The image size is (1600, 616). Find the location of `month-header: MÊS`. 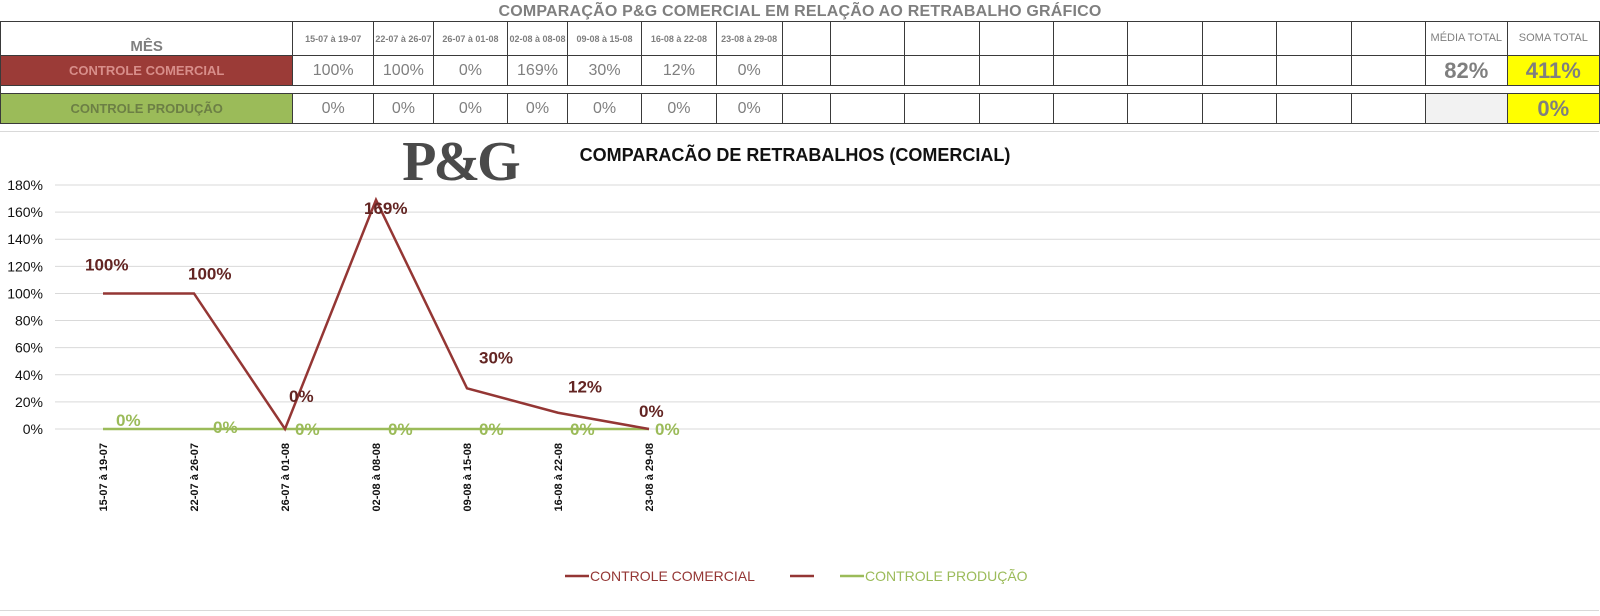

month-header: MÊS is located at coordinates (147, 38).